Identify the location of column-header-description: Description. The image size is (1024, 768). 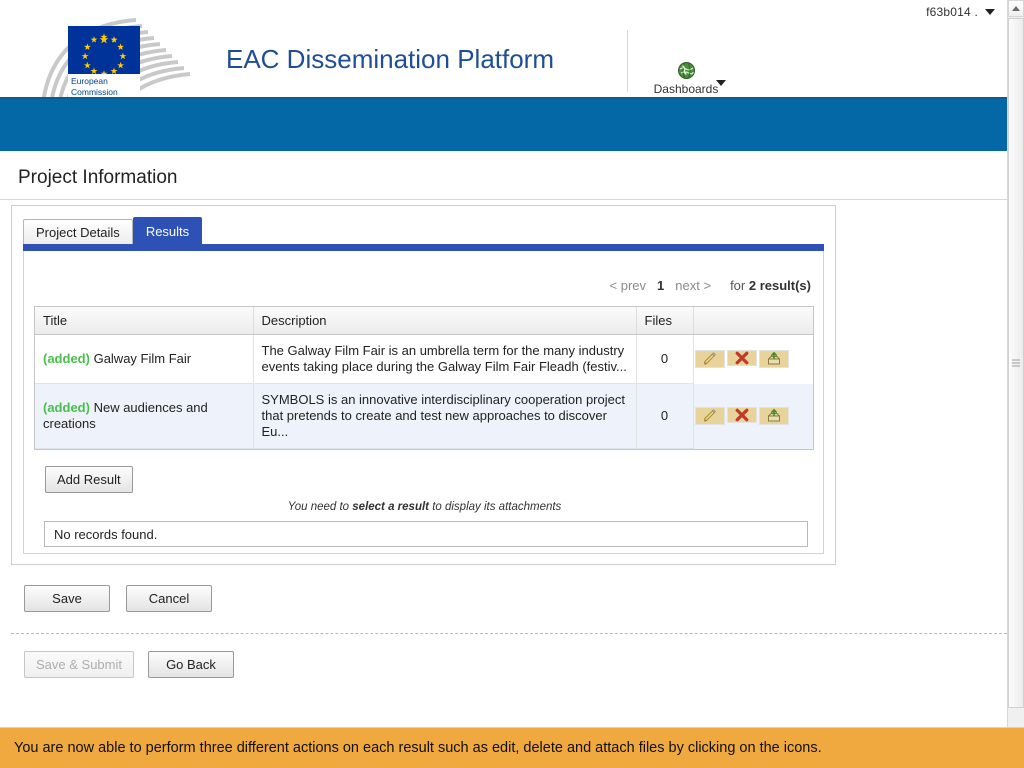
(445, 321).